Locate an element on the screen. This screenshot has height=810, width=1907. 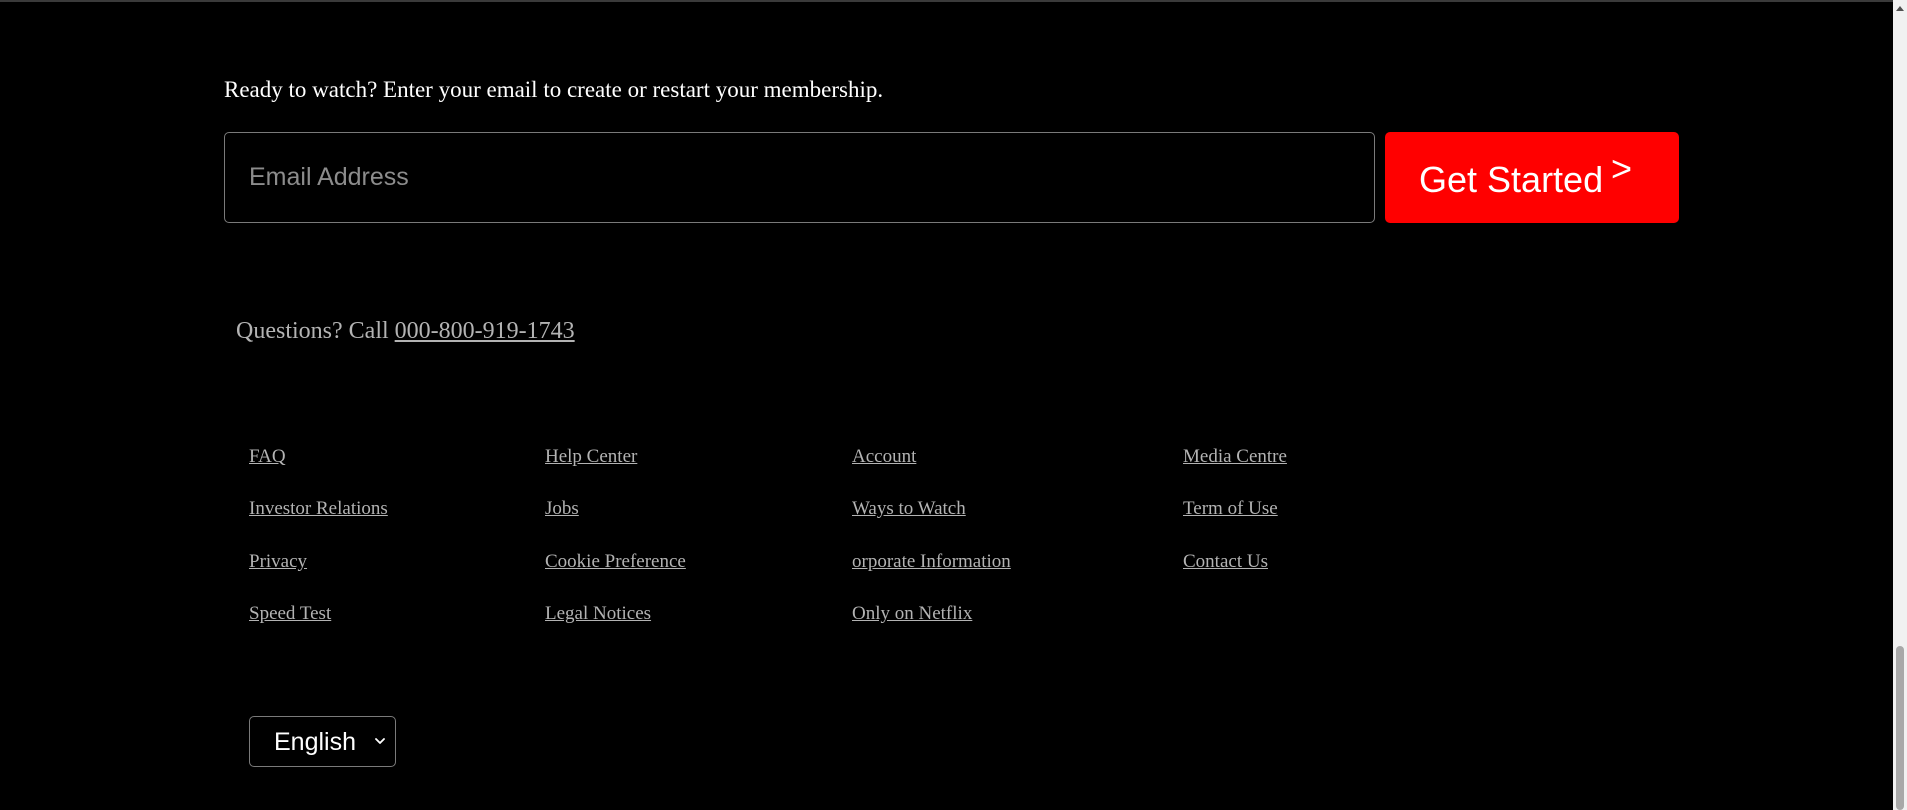
footer-link-corporate-information: orporate Information is located at coordinates (931, 562).